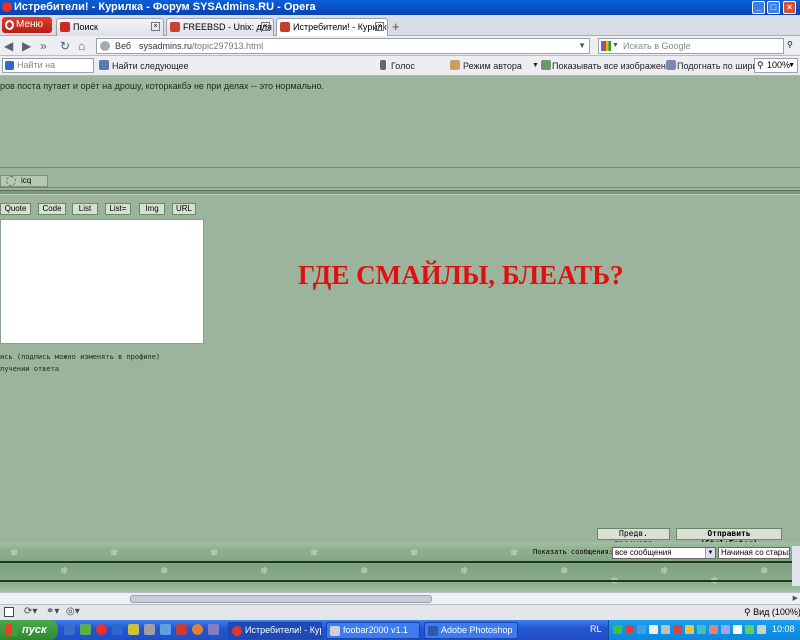  What do you see at coordinates (573, 552) in the screenshot?
I see `show-messages-label: Показать сообщения:` at bounding box center [573, 552].